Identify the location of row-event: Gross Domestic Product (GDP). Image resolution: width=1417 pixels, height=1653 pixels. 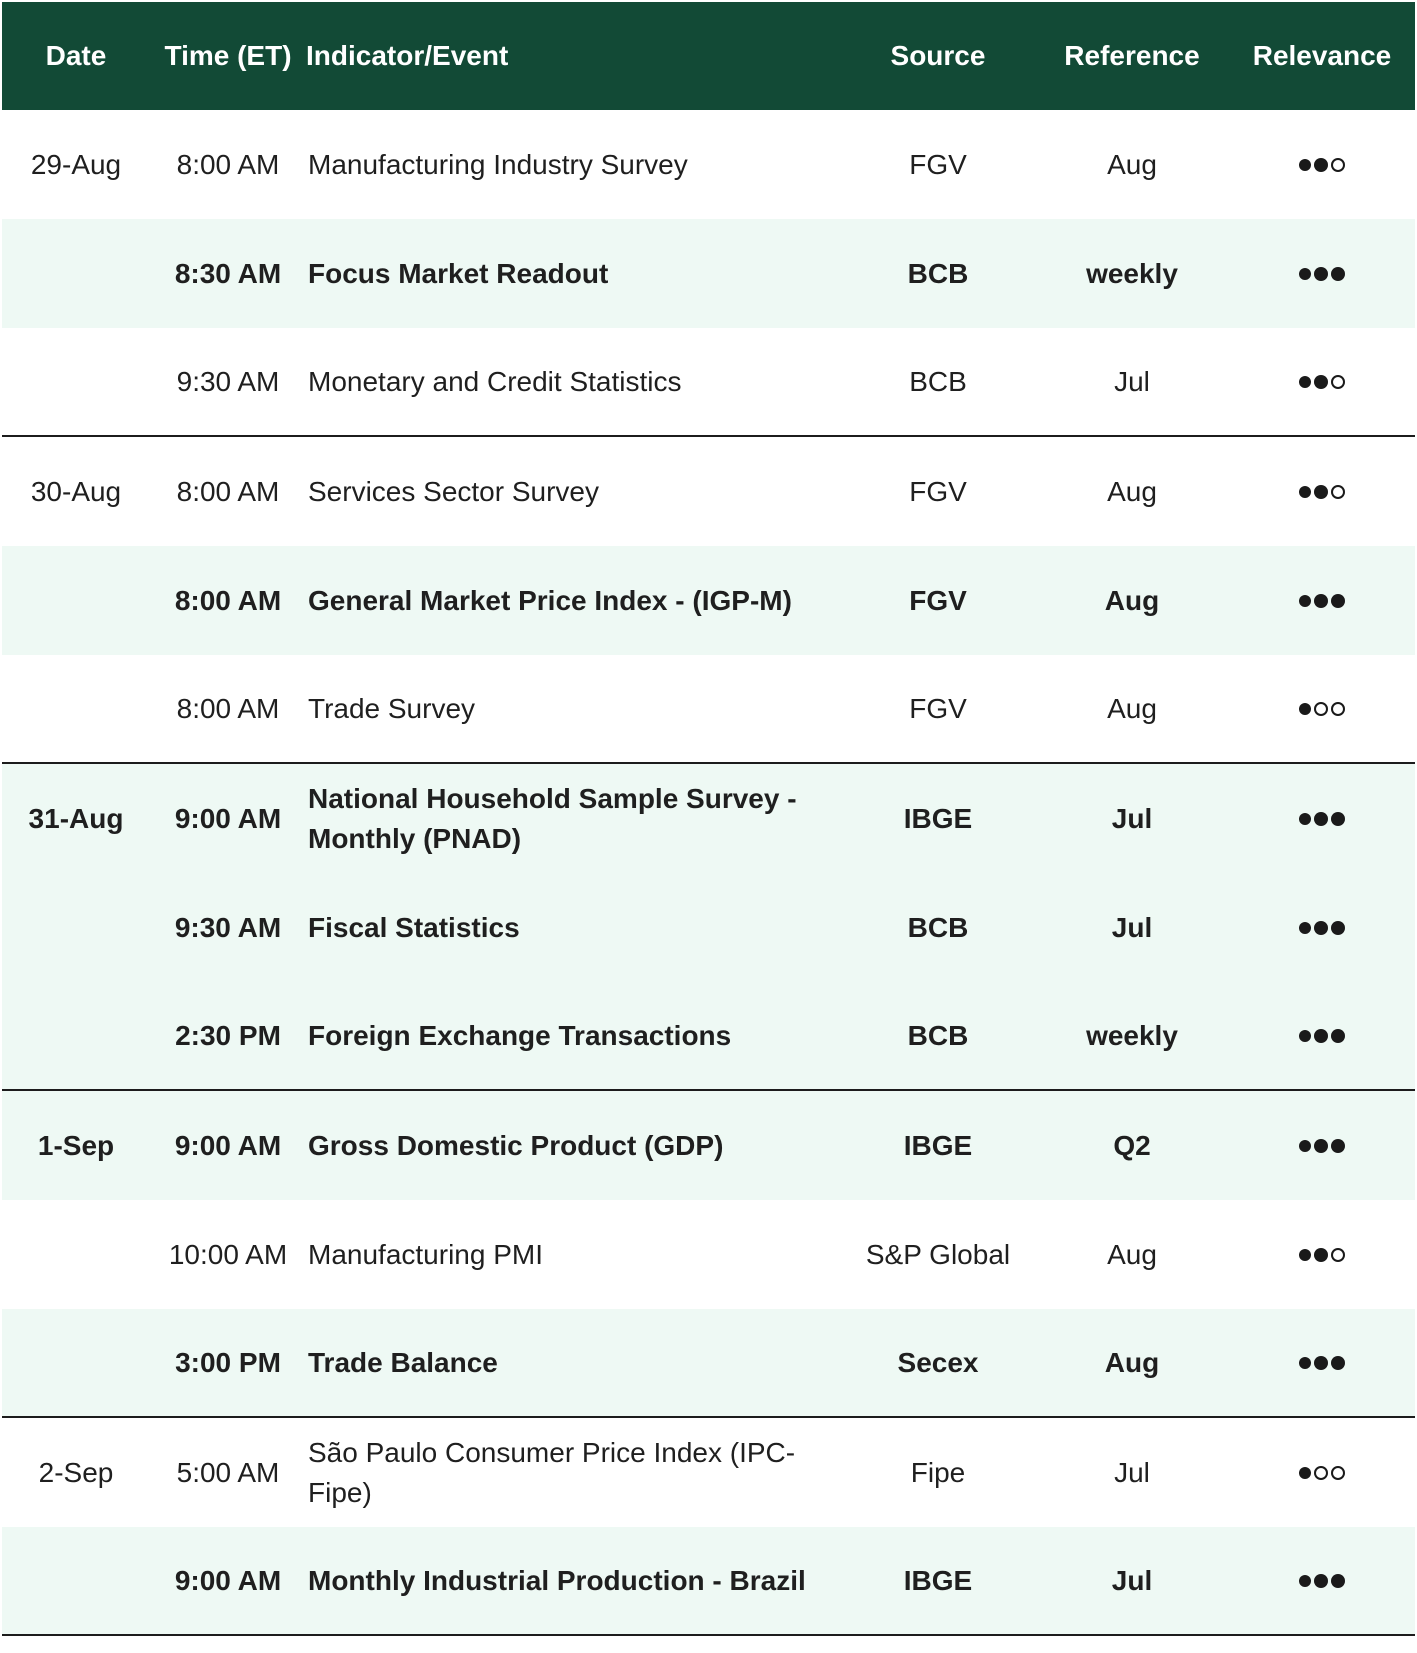
(573, 1145).